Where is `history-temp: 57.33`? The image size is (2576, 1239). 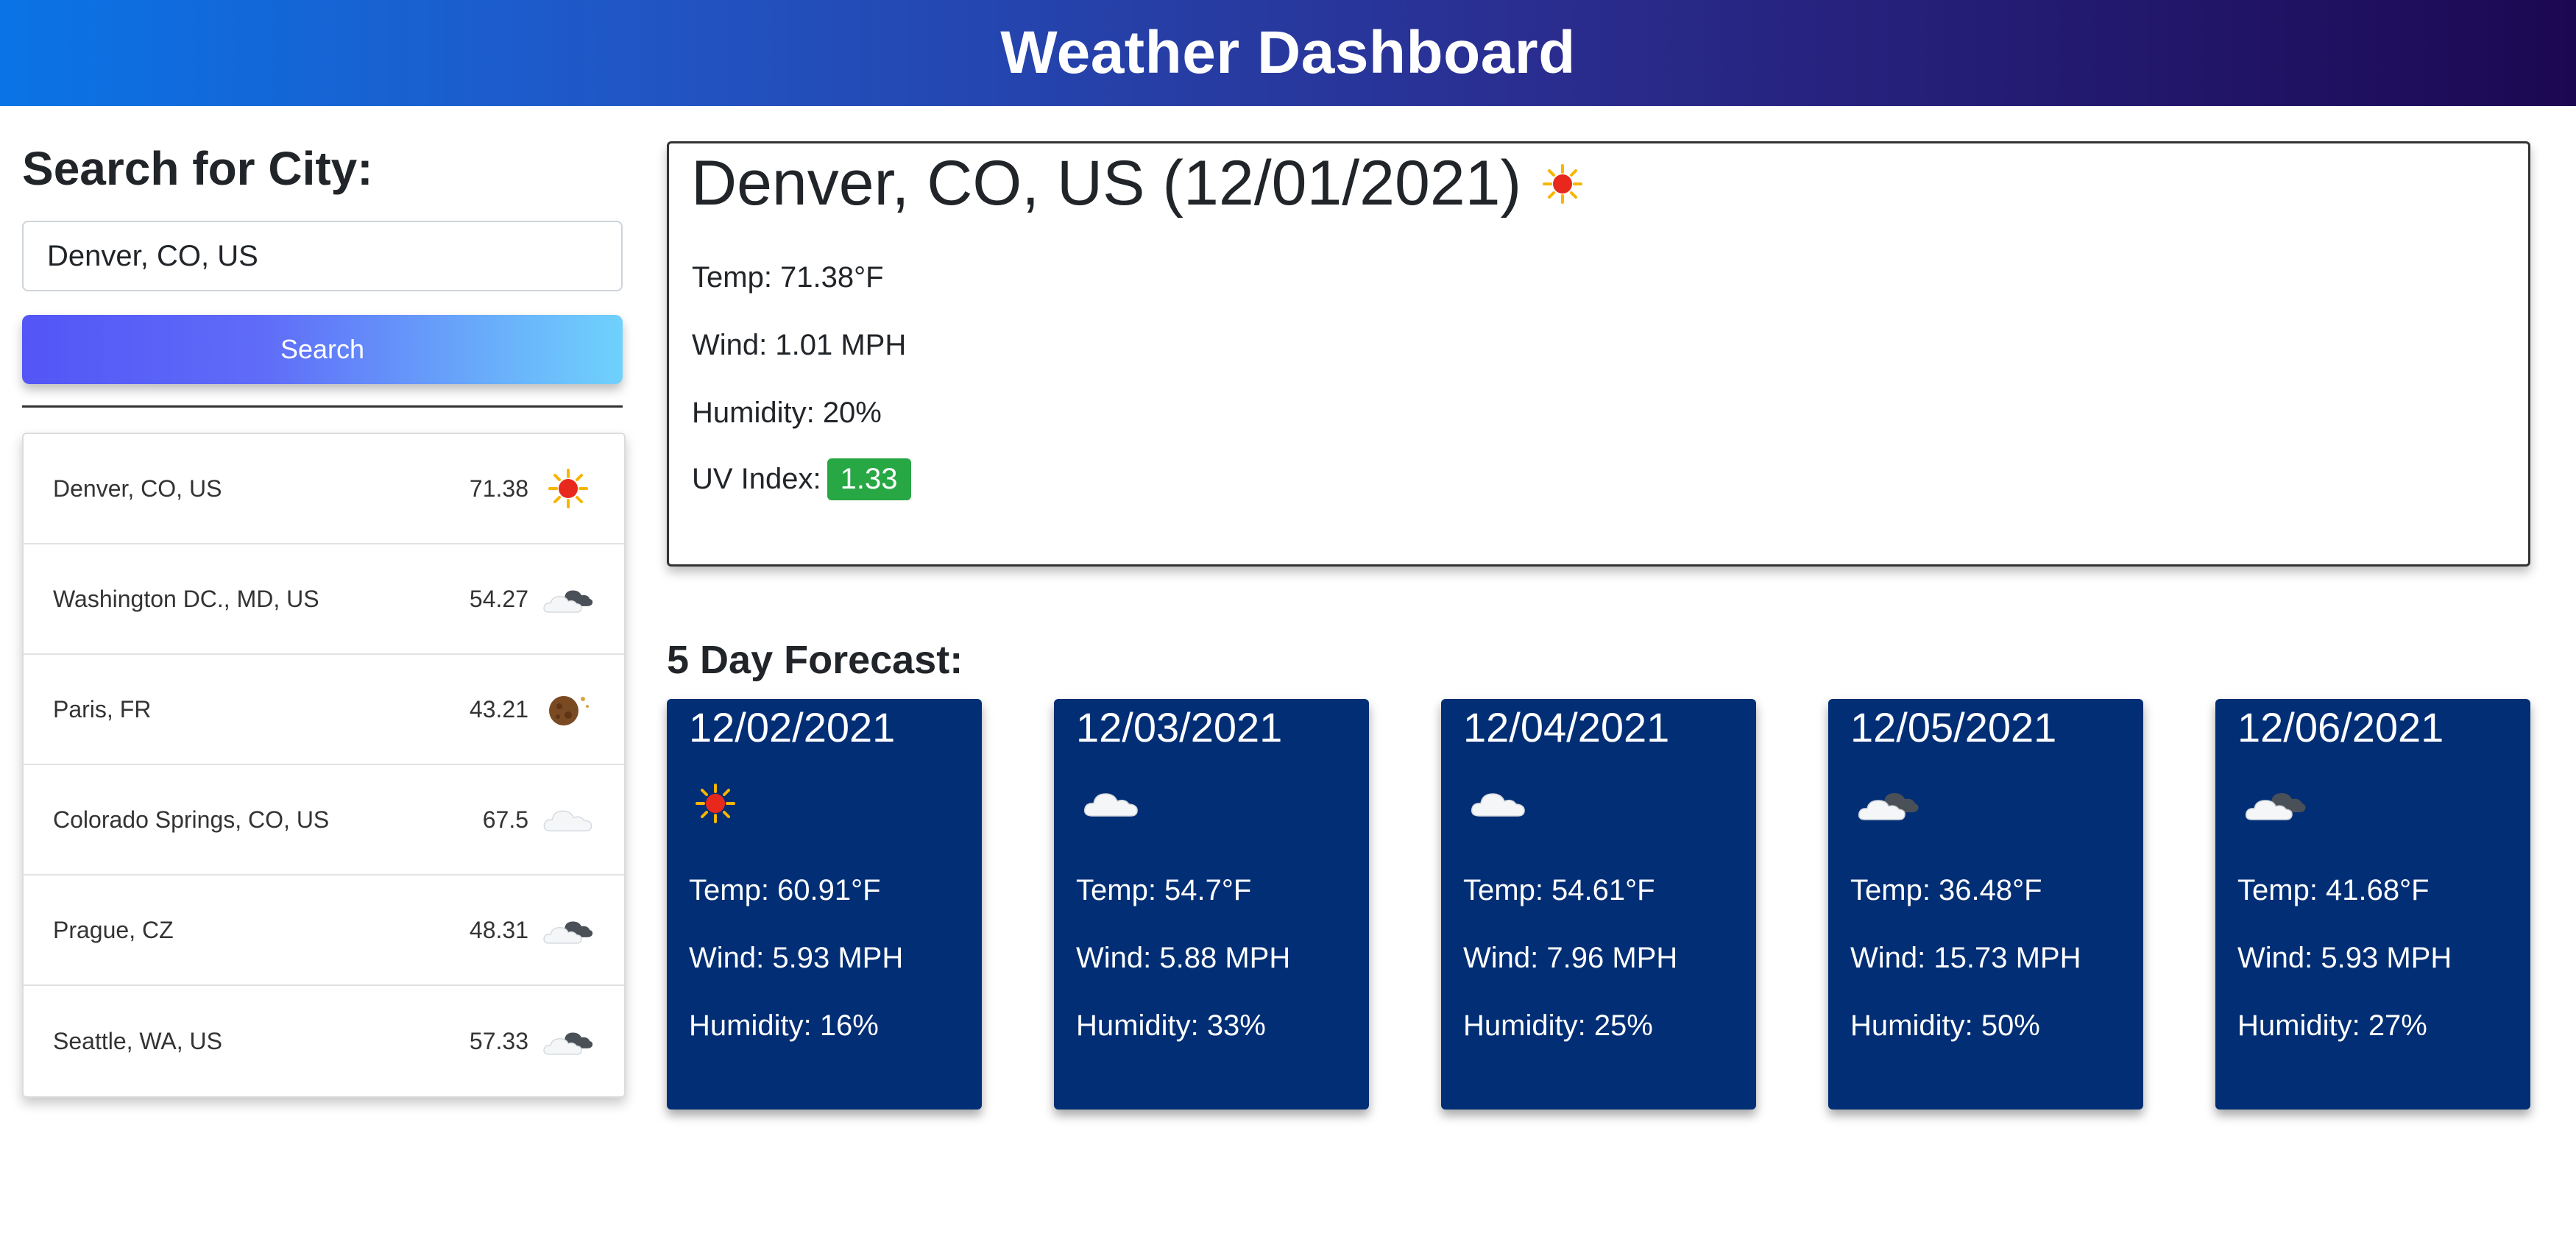 history-temp: 57.33 is located at coordinates (498, 1040).